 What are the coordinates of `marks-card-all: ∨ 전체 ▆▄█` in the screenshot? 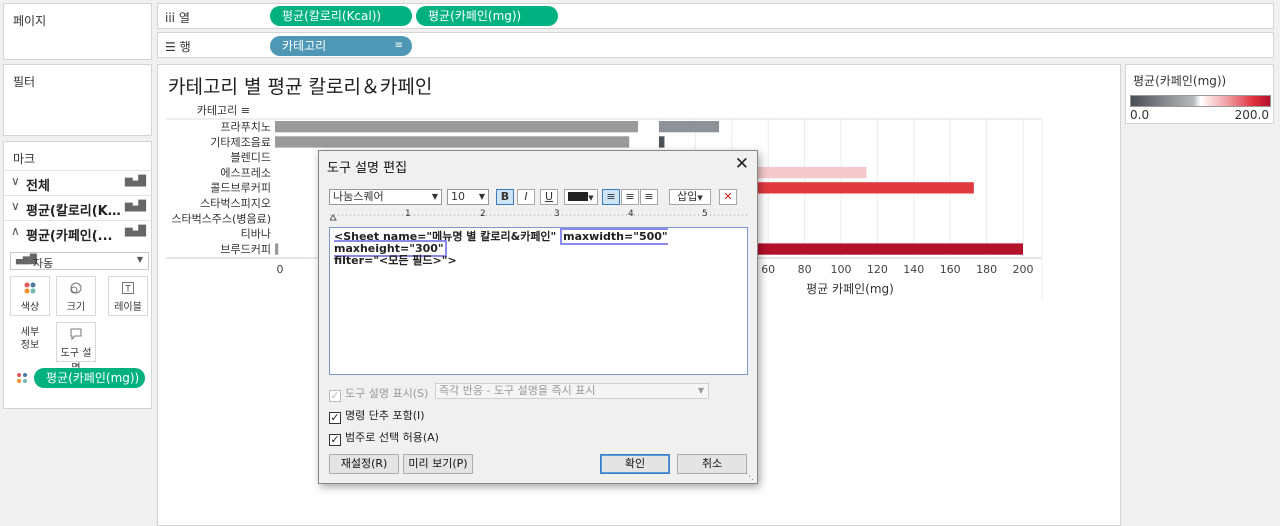 It's located at (77, 182).